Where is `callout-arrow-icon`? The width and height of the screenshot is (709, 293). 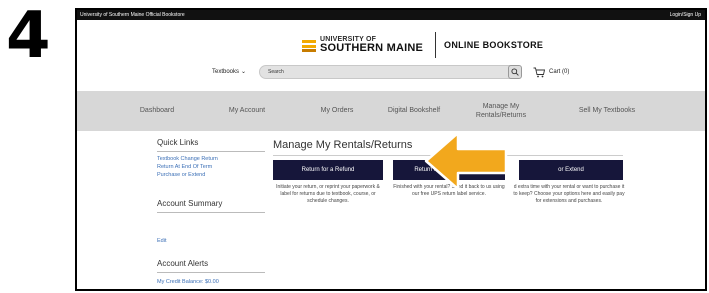
callout-arrow-icon is located at coordinates (466, 161).